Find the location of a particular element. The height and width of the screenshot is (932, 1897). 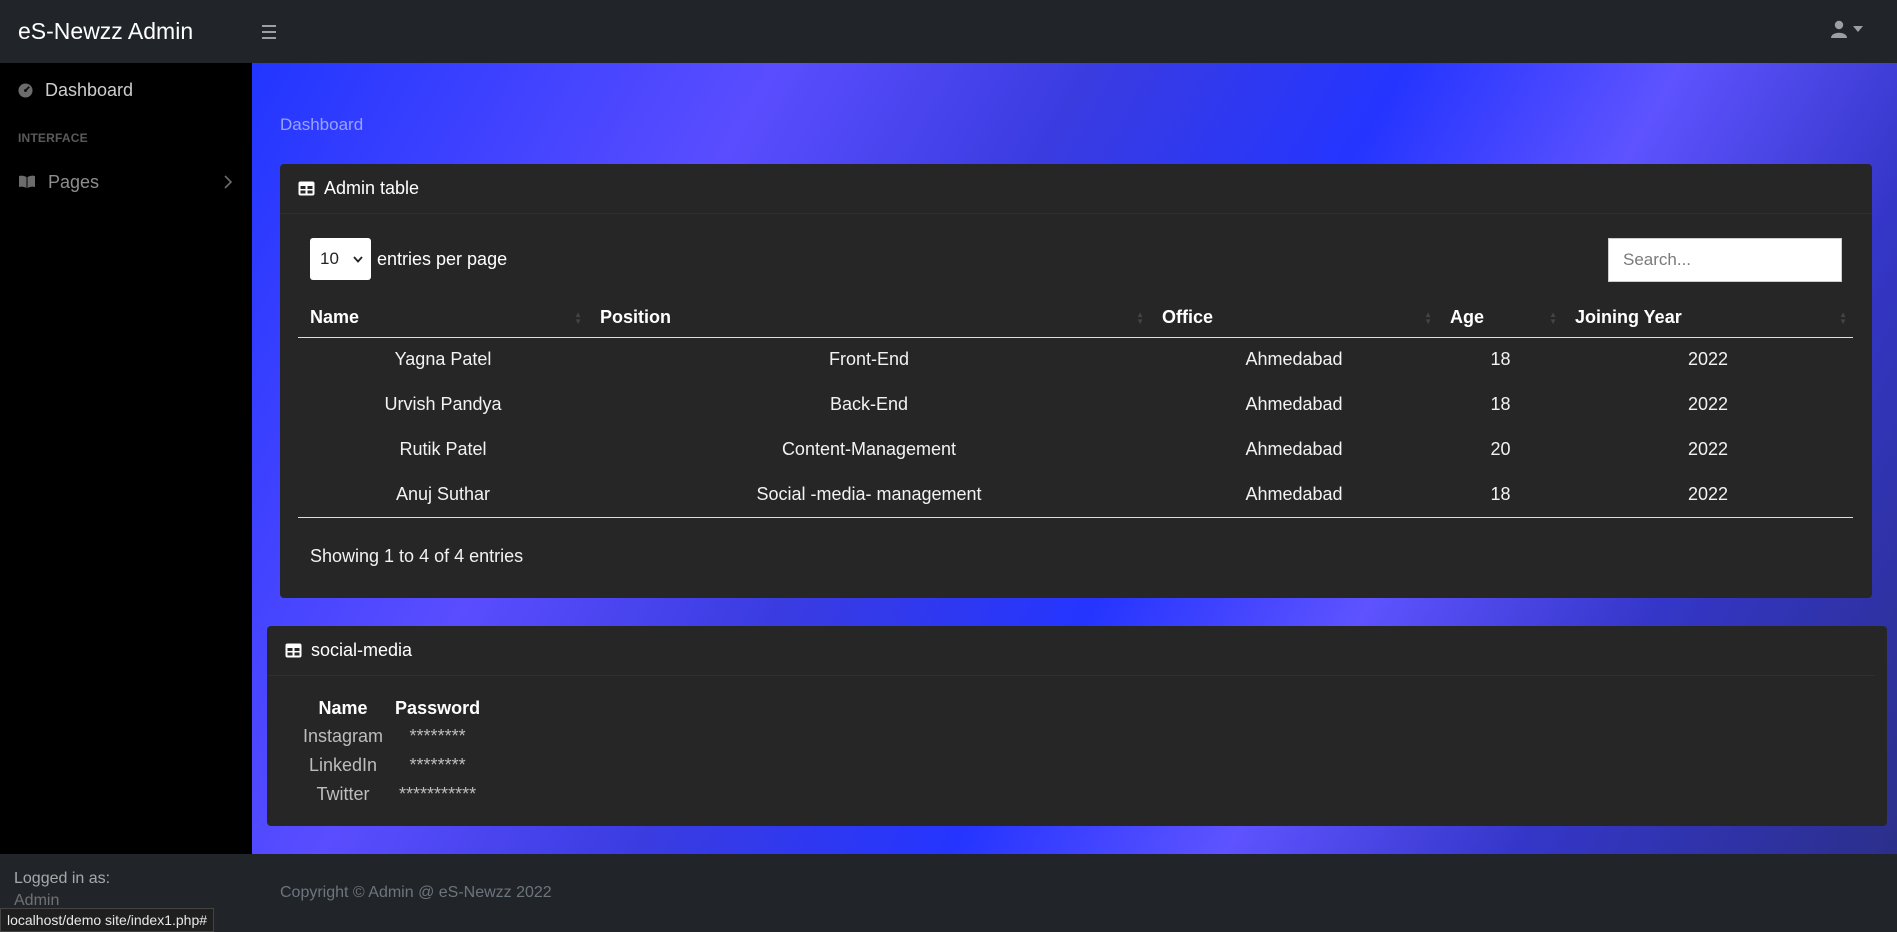

table-row: Yagna Patel Front-End Ahmedabad 18 2022 is located at coordinates (1075, 359).